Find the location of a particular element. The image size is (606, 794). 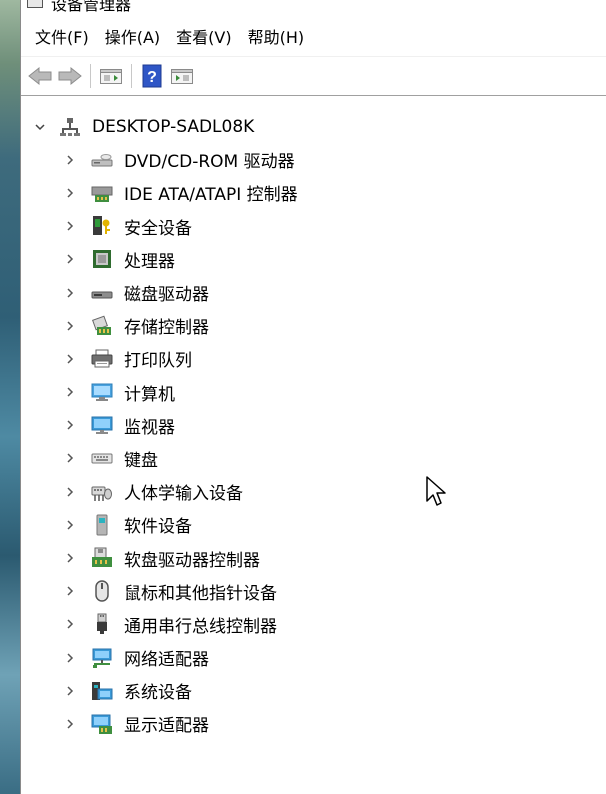

storage-controller-icon is located at coordinates (102, 326).